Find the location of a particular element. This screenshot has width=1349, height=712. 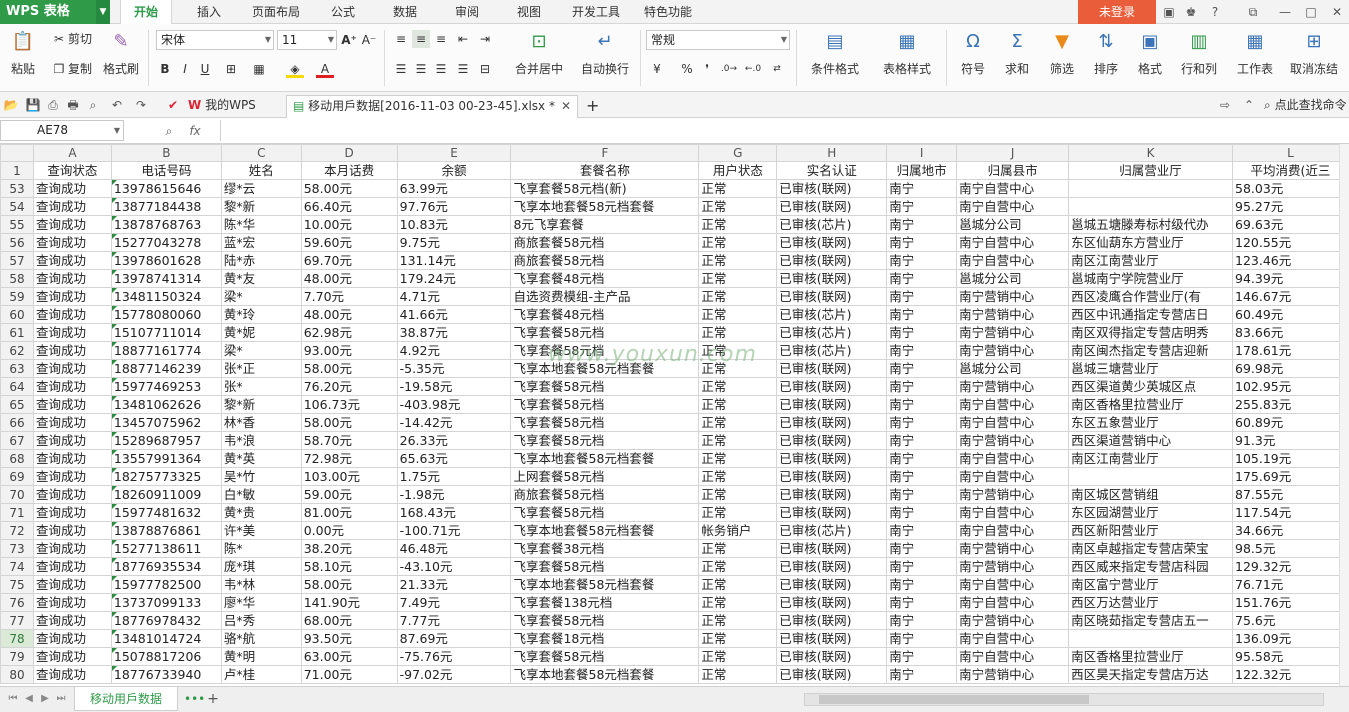

table-cell: 48.00元 is located at coordinates (349, 278).